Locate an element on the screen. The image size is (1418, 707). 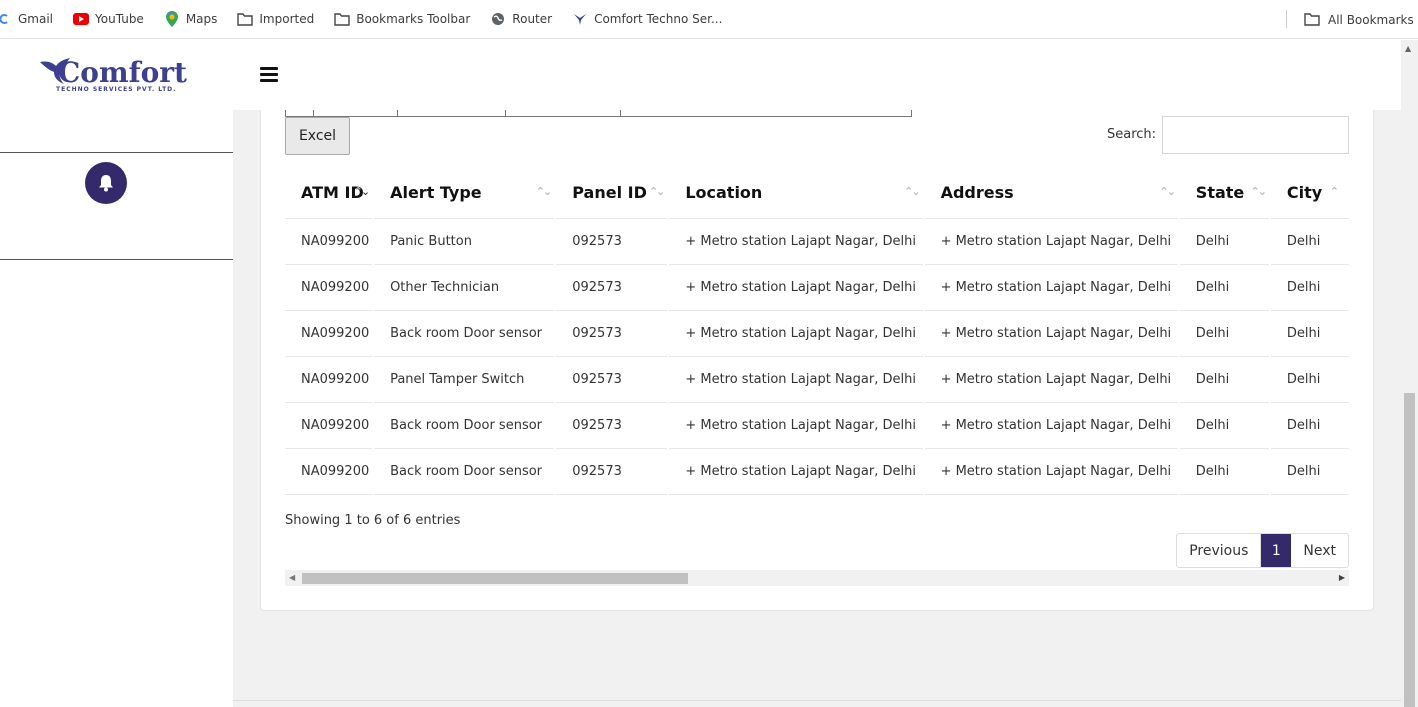
column-header-address: Address ⌃⌄ is located at coordinates (1051, 192).